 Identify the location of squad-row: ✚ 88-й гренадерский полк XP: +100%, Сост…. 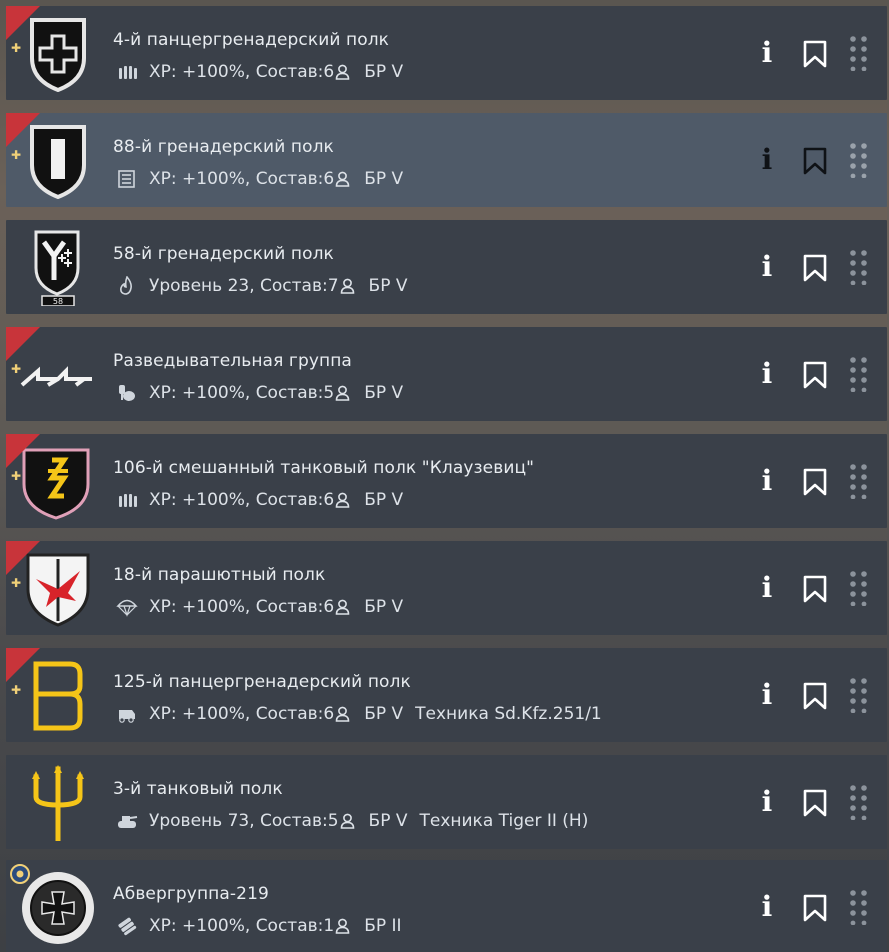
(446, 160).